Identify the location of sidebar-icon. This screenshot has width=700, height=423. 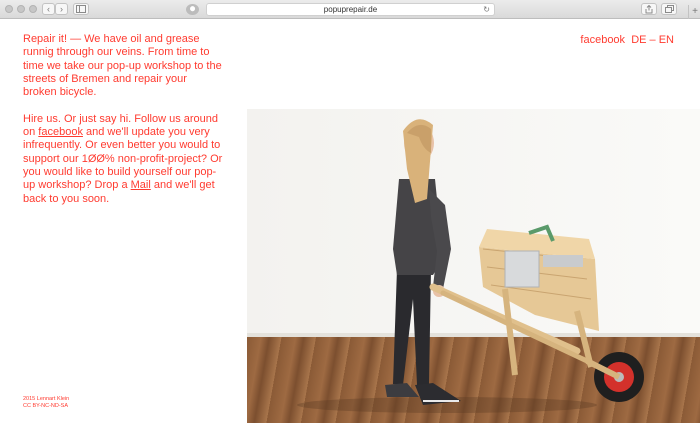
(81, 9).